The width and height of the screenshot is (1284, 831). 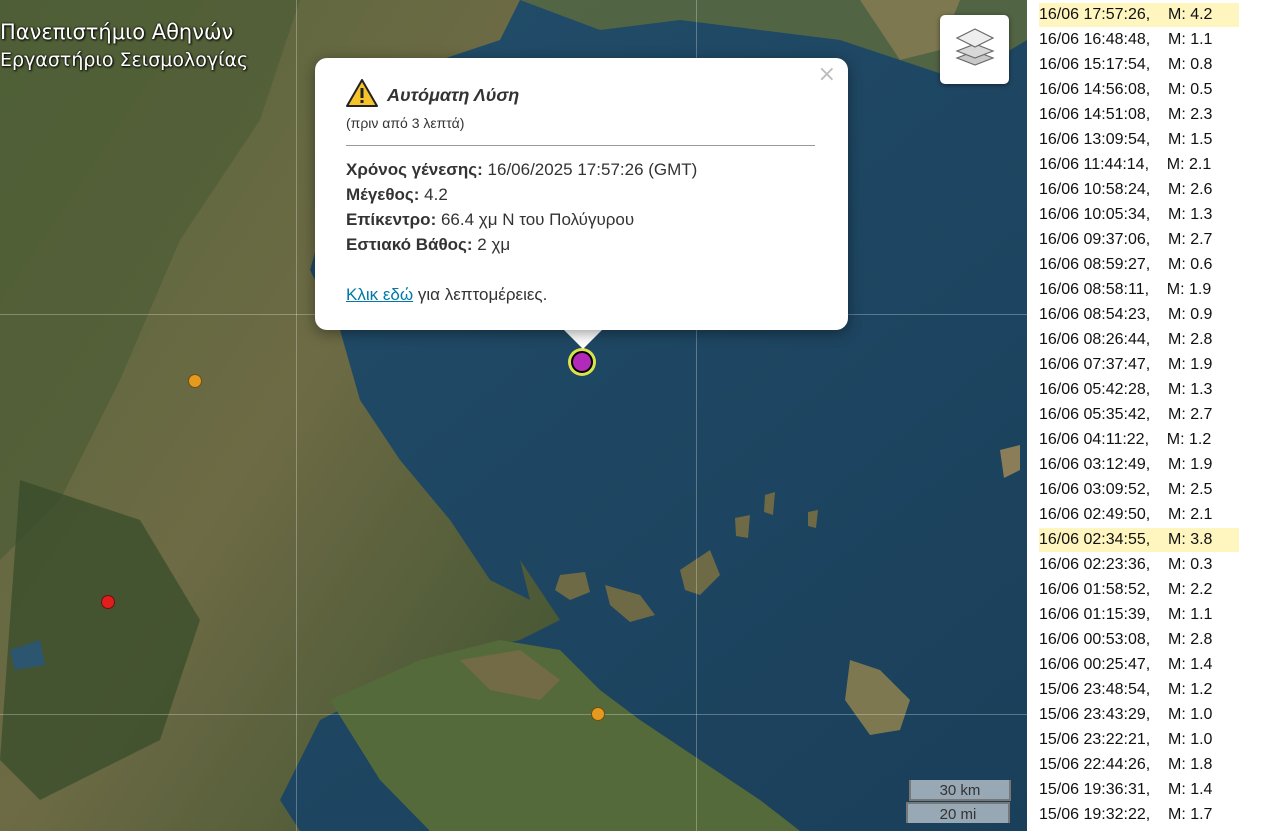 I want to click on earthquake-list-item: 16/06 17:57:26, M: 4.2, so click(x=1139, y=15).